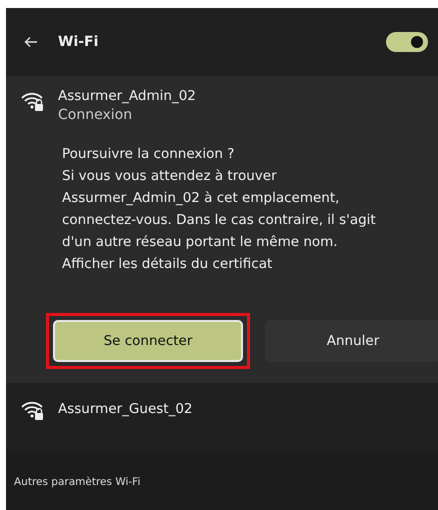 This screenshot has height=510, width=438. What do you see at coordinates (96, 115) in the screenshot?
I see `network-status: Connexion` at bounding box center [96, 115].